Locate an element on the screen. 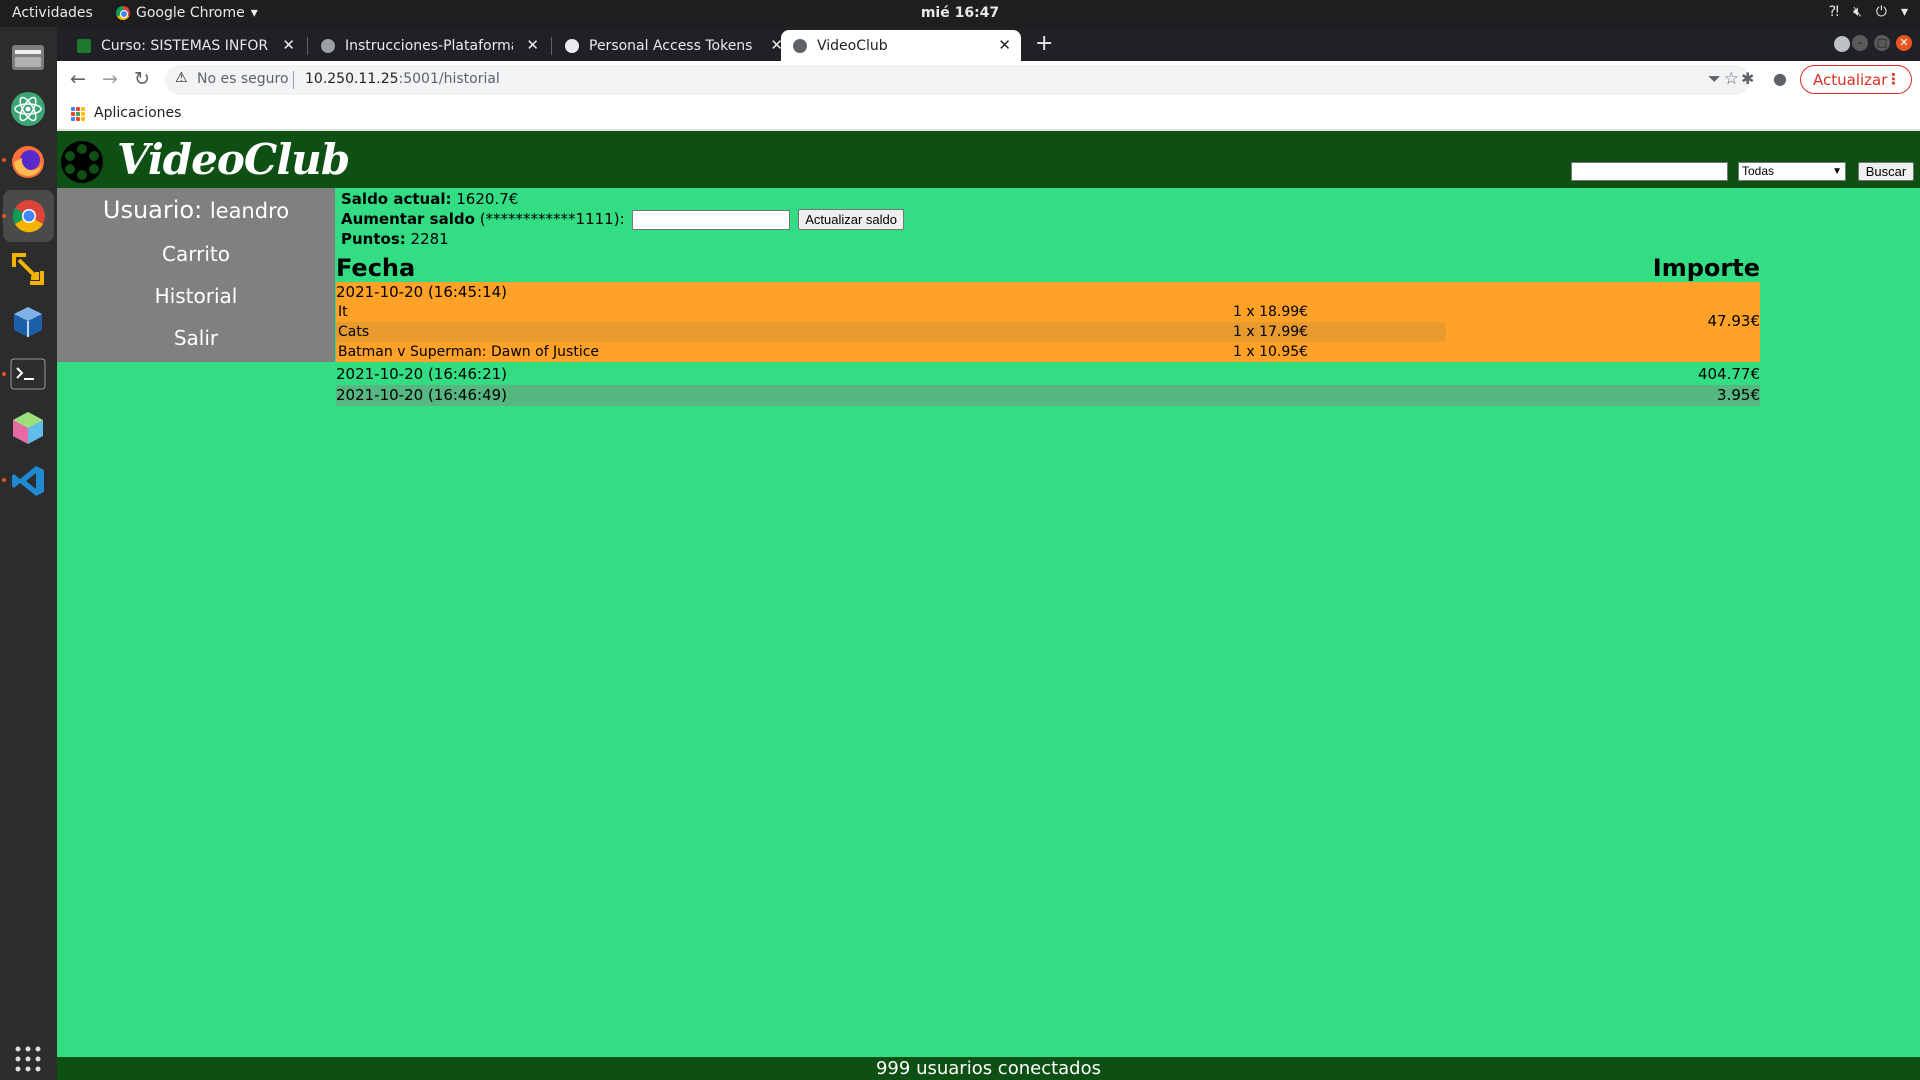 This screenshot has width=1920, height=1080. category-select: Todas ▼ is located at coordinates (1792, 171).